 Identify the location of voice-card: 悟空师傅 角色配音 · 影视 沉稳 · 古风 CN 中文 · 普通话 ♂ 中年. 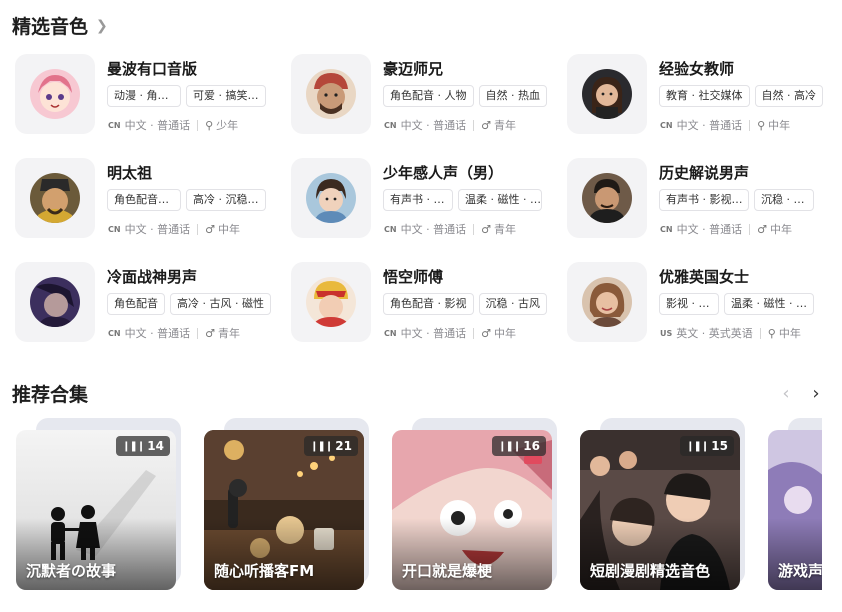
(426, 307).